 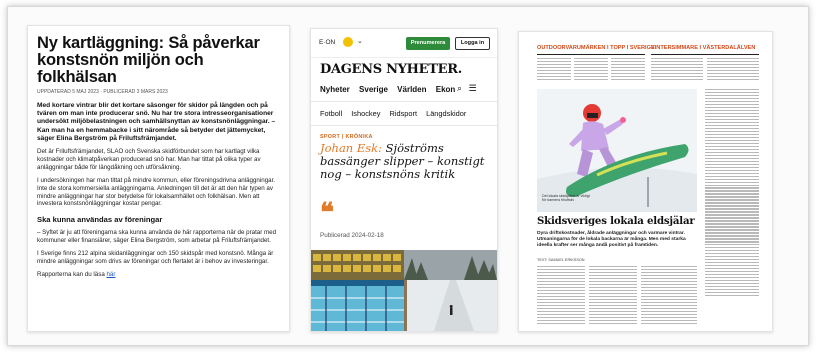 I want to click on report-text: Rapporterna kan du läsa, so click(x=72, y=274).